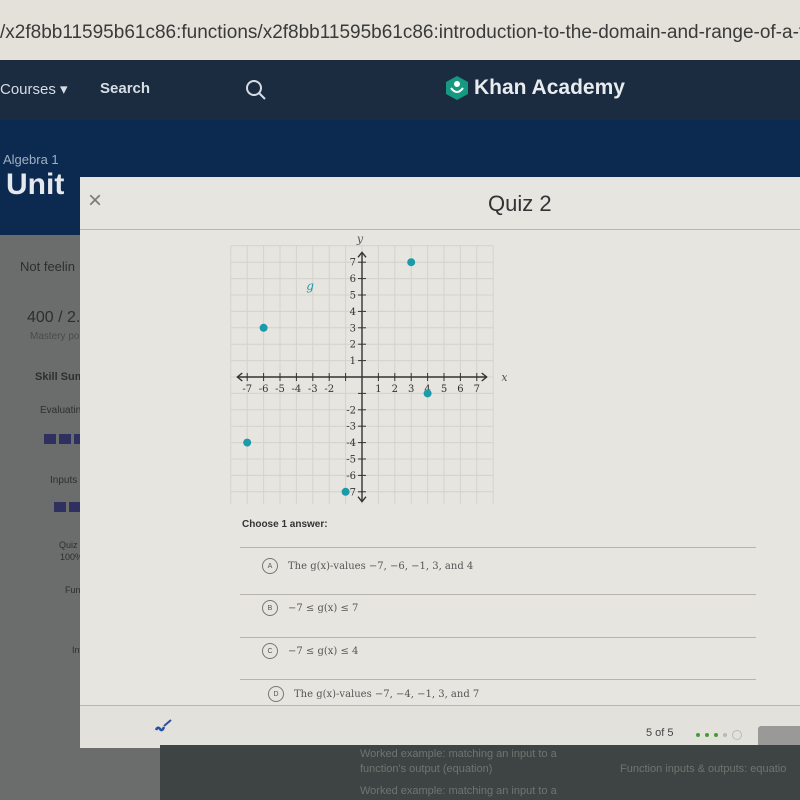  I want to click on choice-c: C −7 ≤ g(x) ≤ 4, so click(310, 651).